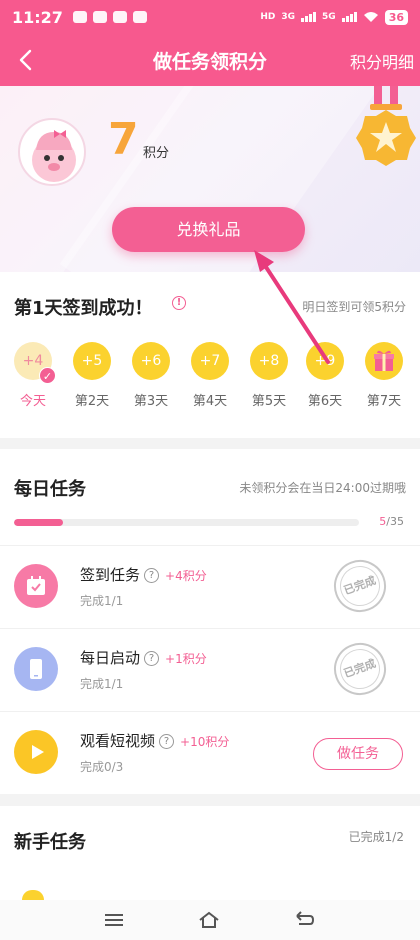 This screenshot has width=420, height=940. Describe the element at coordinates (33, 895) in the screenshot. I see `task-icon-partial` at that location.